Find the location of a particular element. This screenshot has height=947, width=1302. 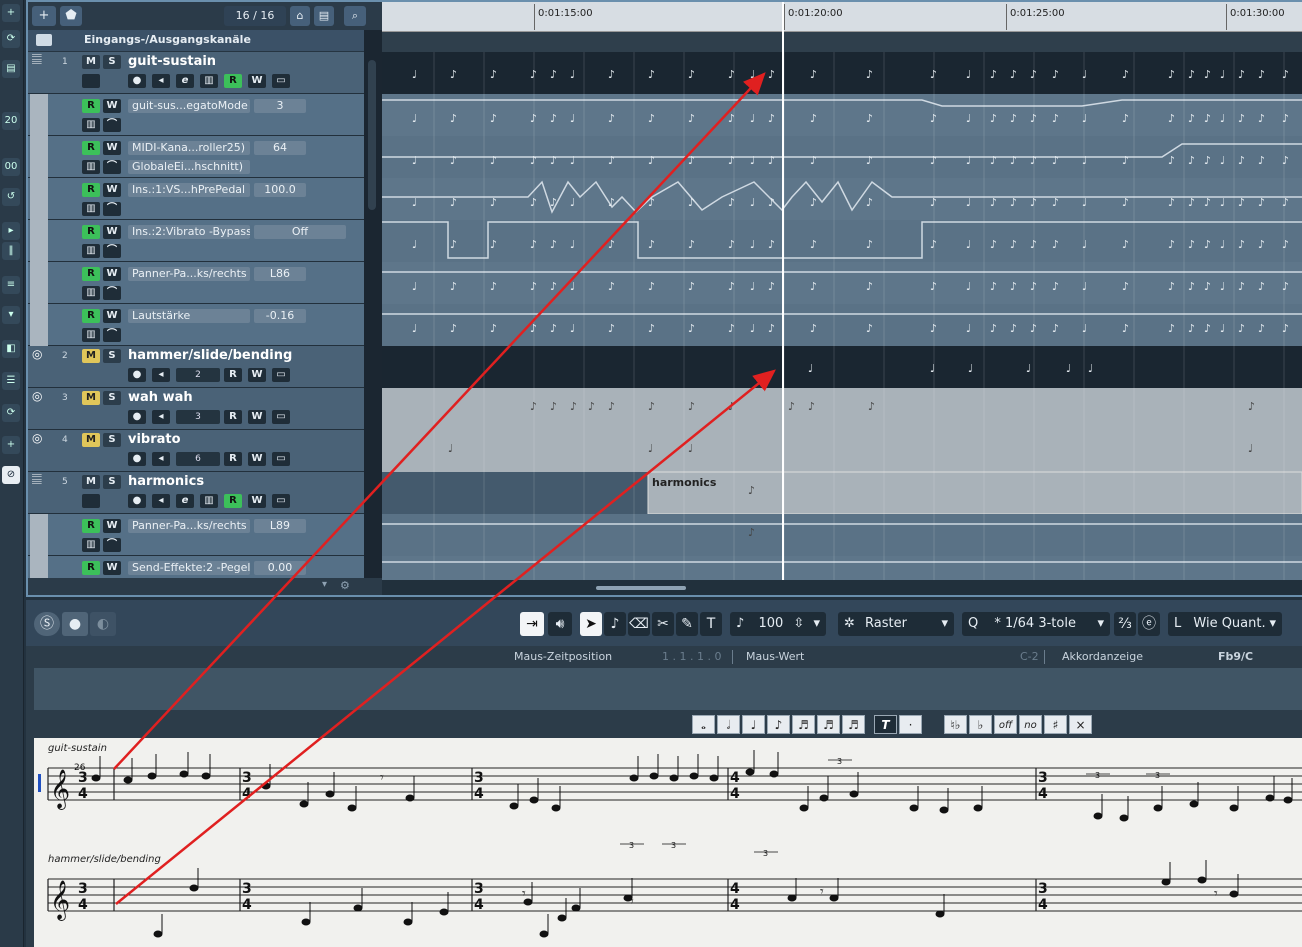

plus-icon: + is located at coordinates (11, 13).